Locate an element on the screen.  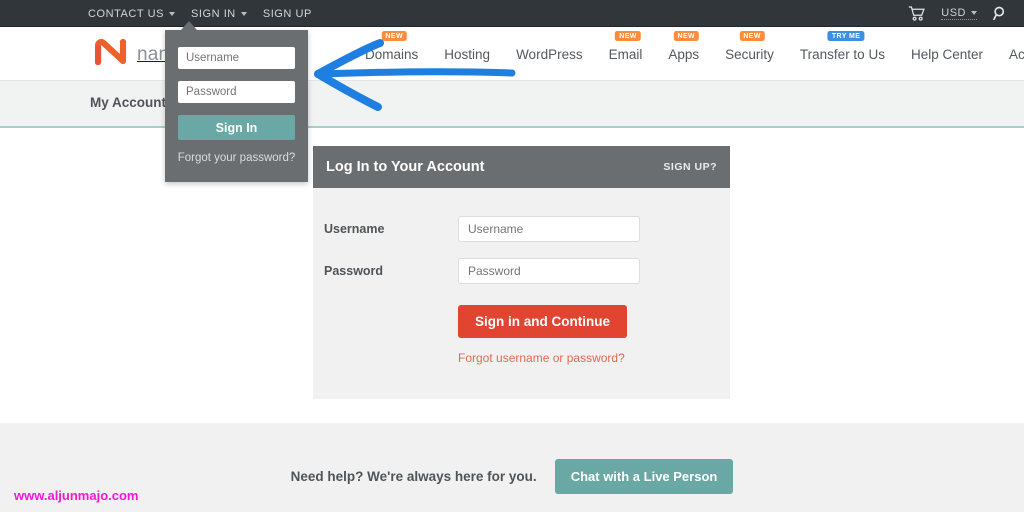
nav-item-transfer-to-us: TRY ME Transfer to Us is located at coordinates (842, 46).